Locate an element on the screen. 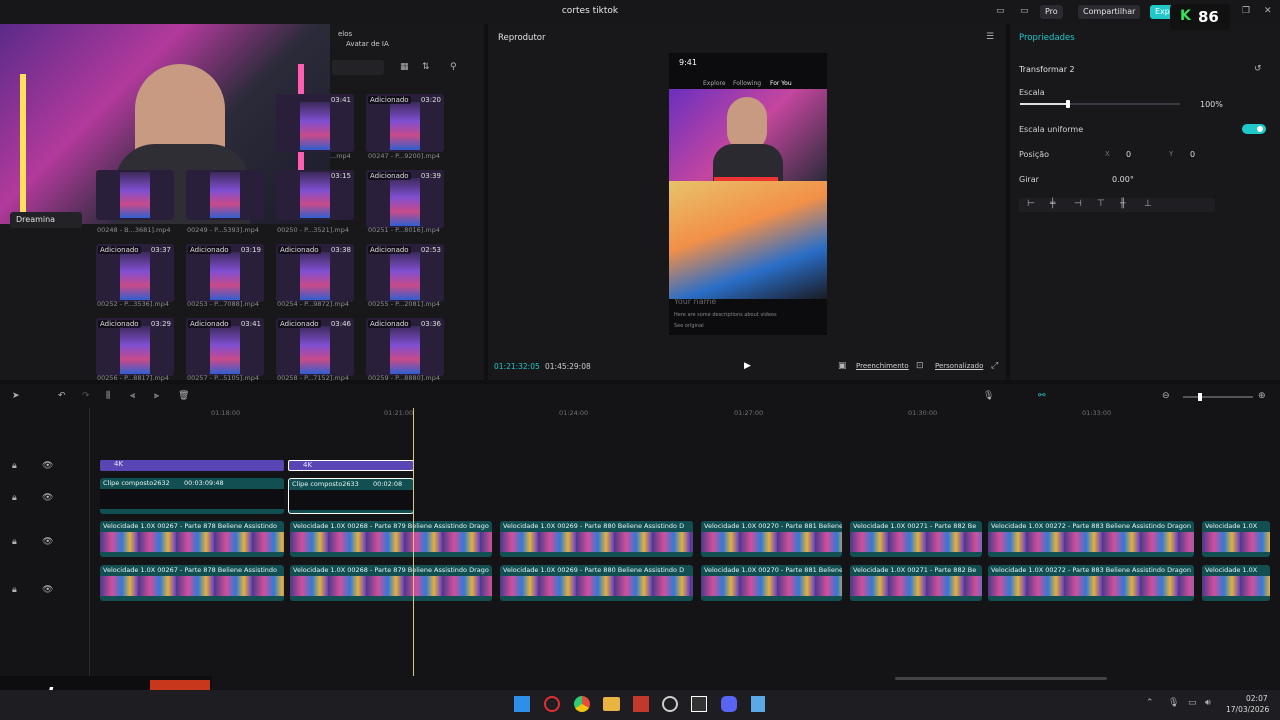 Image resolution: width=1280 pixels, height=720 pixels. grid-view-icon: ▦ is located at coordinates (404, 67).